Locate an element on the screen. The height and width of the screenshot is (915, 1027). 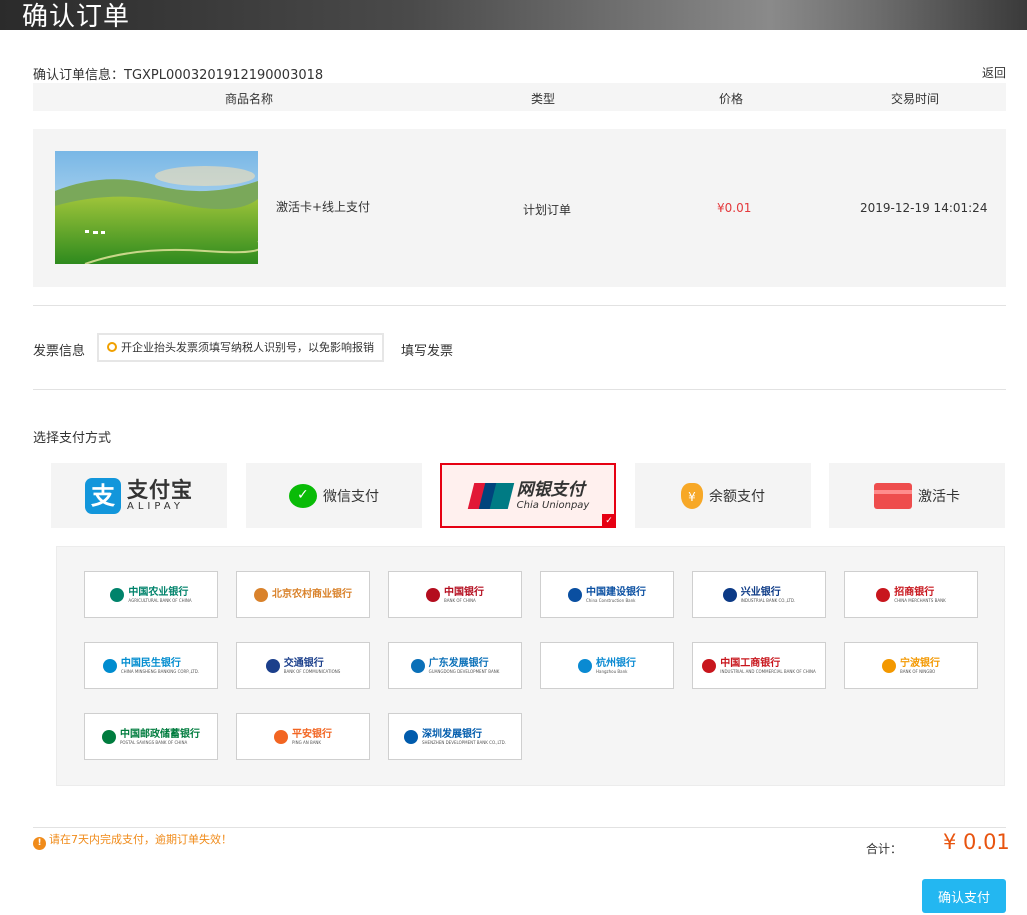
column-header-price: 价格 is located at coordinates (731, 99).